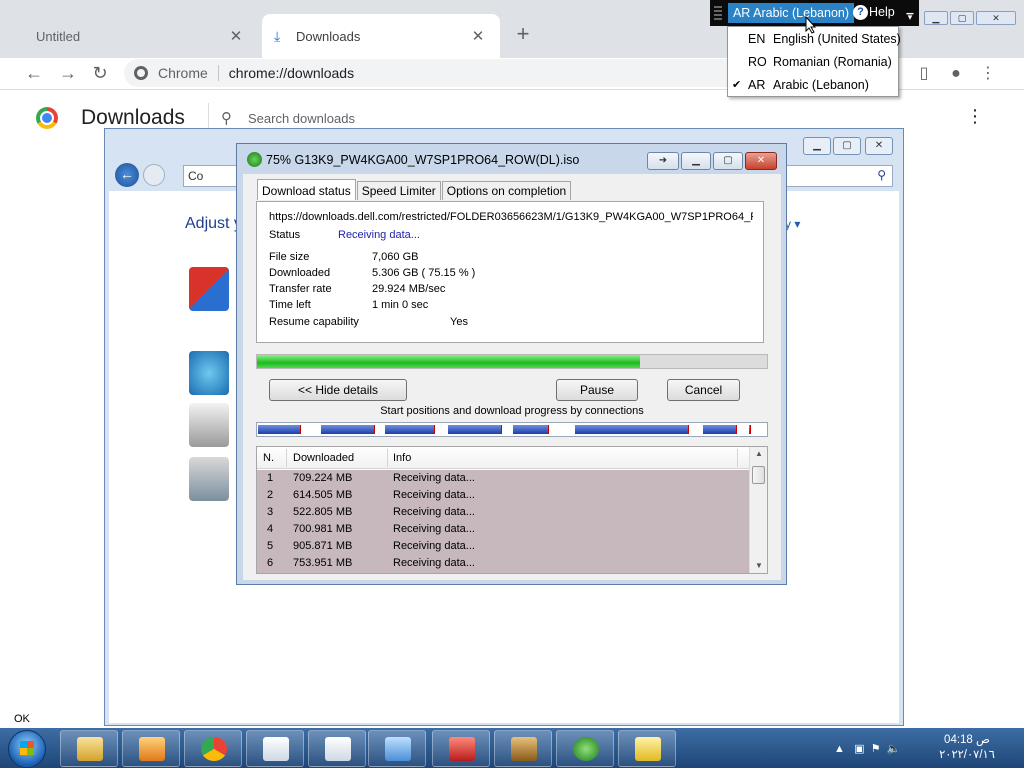 The image size is (1024, 768). I want to click on row-n: 4, so click(270, 529).